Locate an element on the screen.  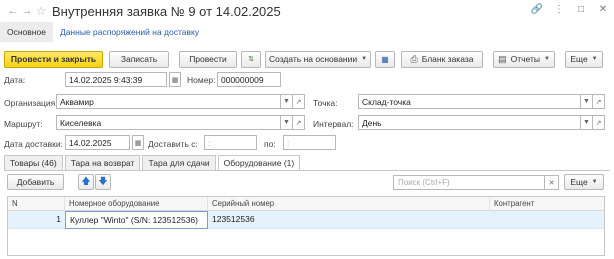
star-icon: ☆ is located at coordinates (41, 11).